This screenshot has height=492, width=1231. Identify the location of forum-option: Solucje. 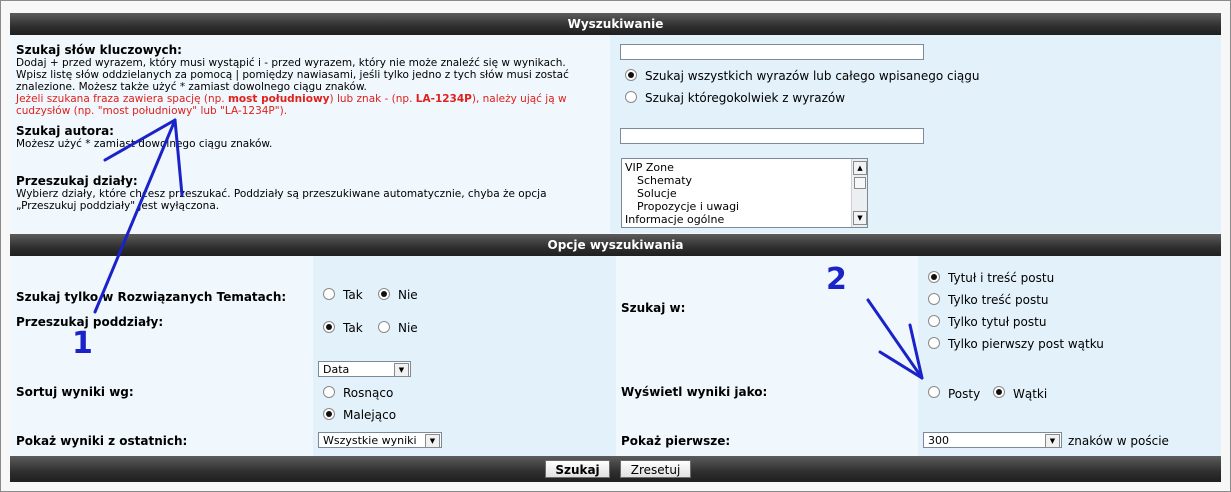
(657, 193).